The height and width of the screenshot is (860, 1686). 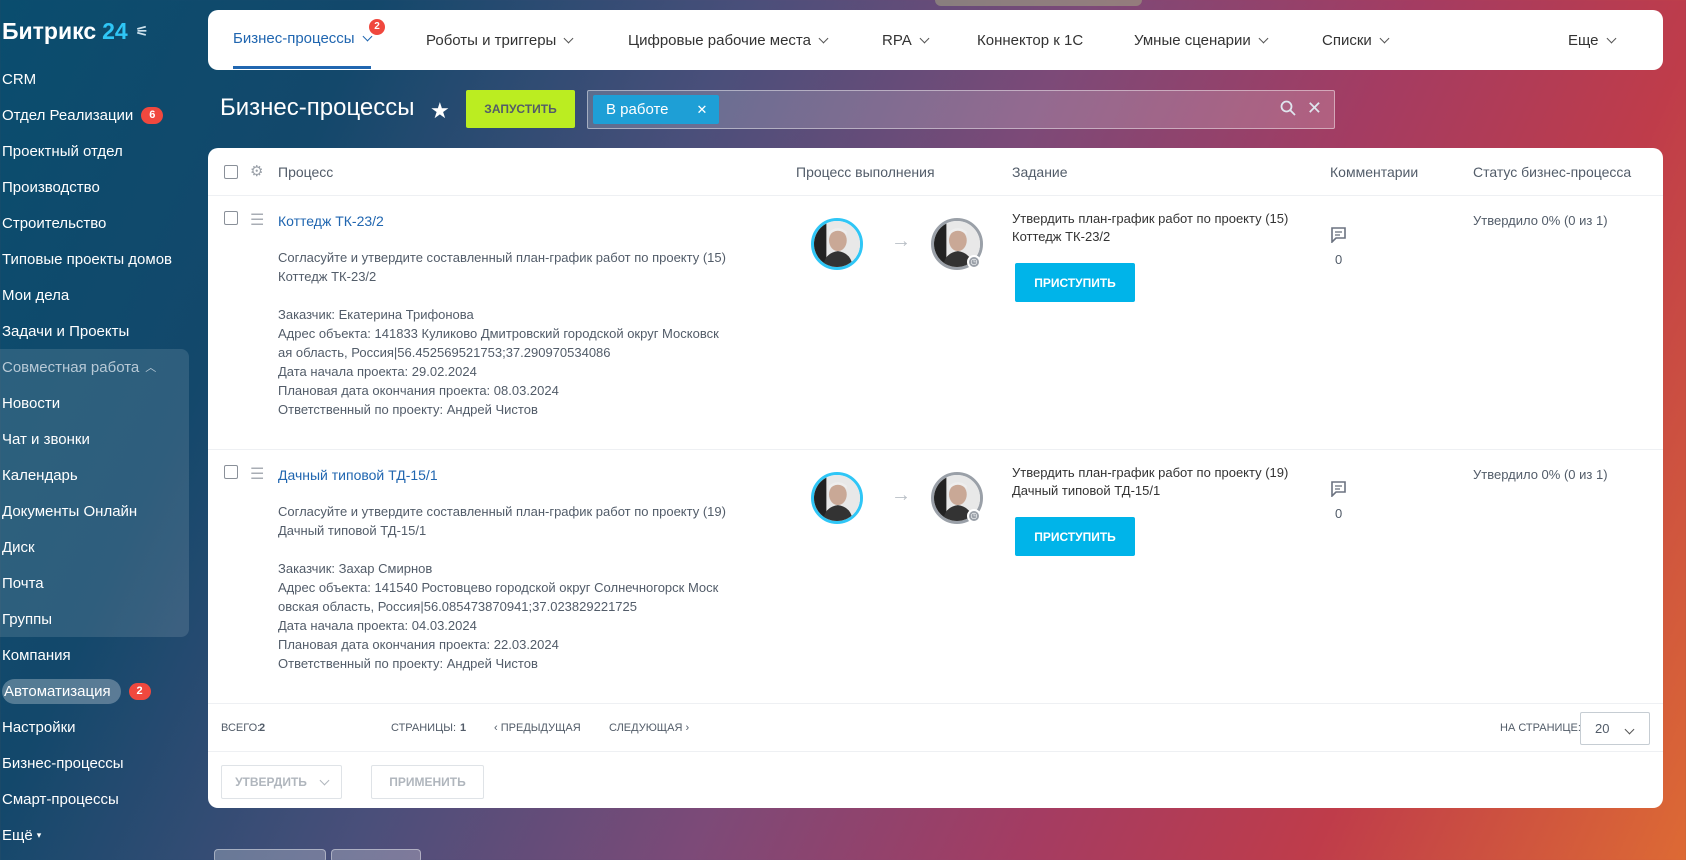 I want to click on prev-page-label: ПРЕДЫДУЩАЯ, so click(x=540, y=728).